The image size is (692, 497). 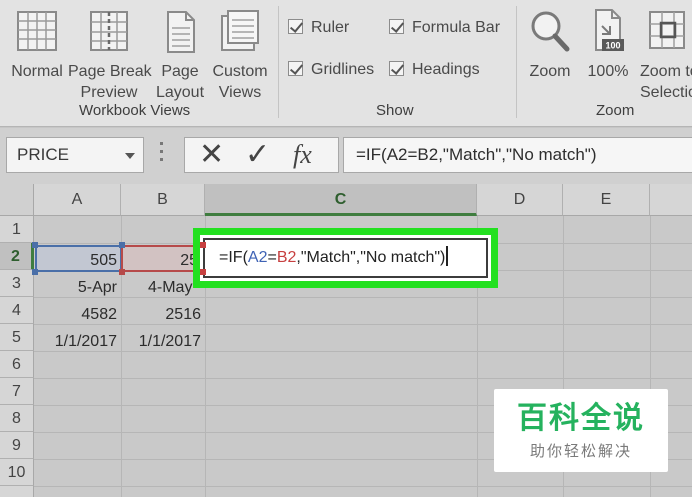 I want to click on zoom-100-icon: 100, so click(x=609, y=30).